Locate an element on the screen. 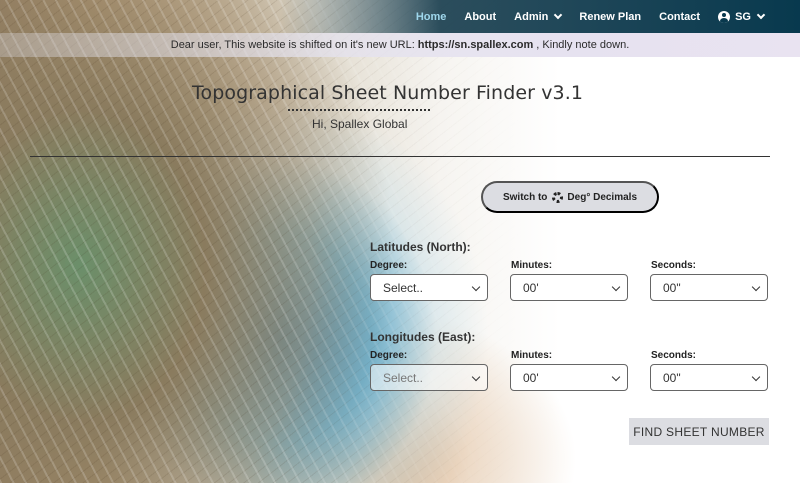 The height and width of the screenshot is (483, 800). longitude-degree-value: Select.. is located at coordinates (403, 377).